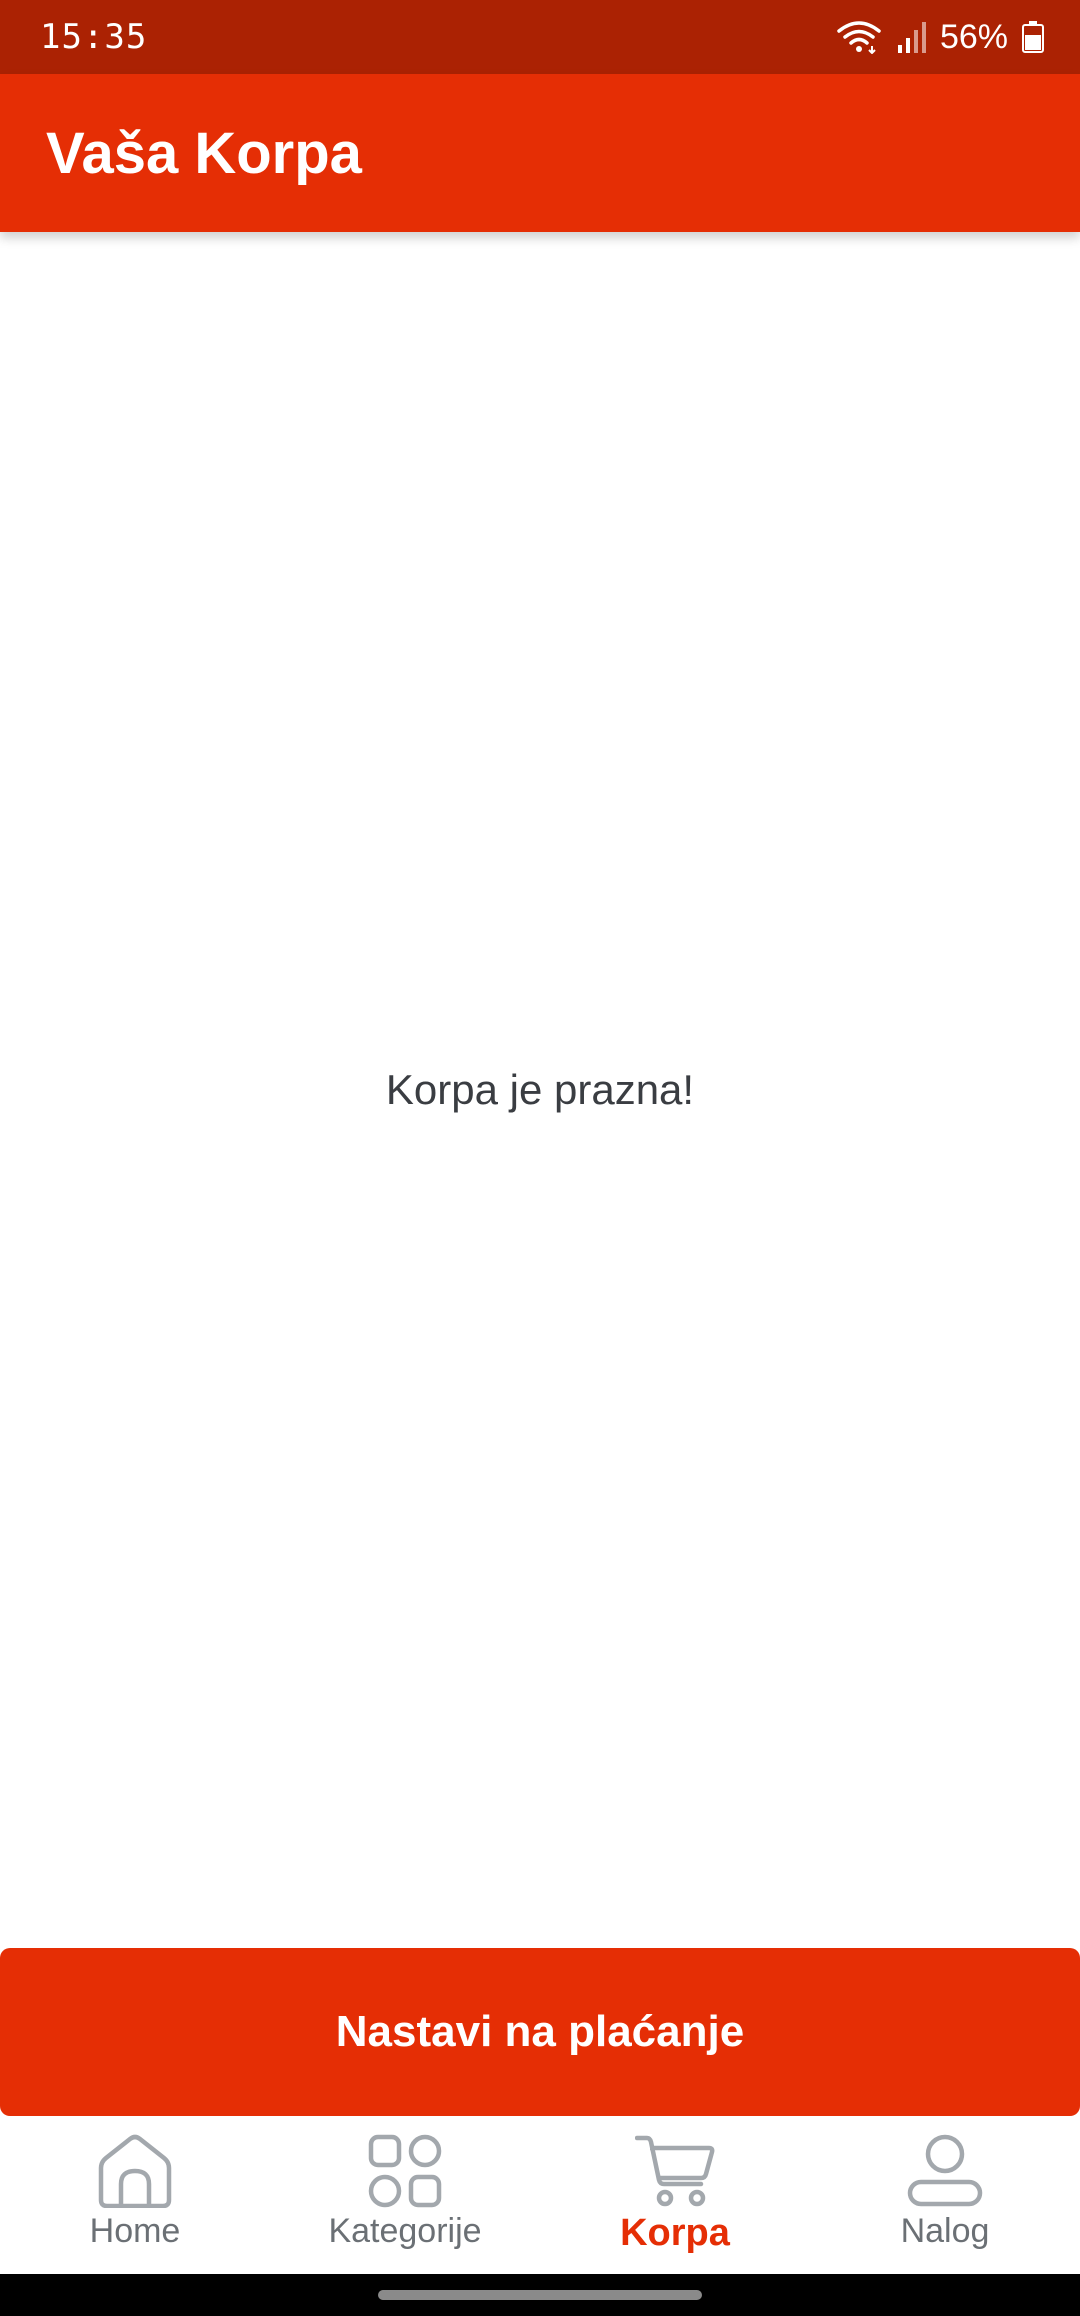 The width and height of the screenshot is (1080, 2316). I want to click on system-navigation-bar, so click(540, 2295).